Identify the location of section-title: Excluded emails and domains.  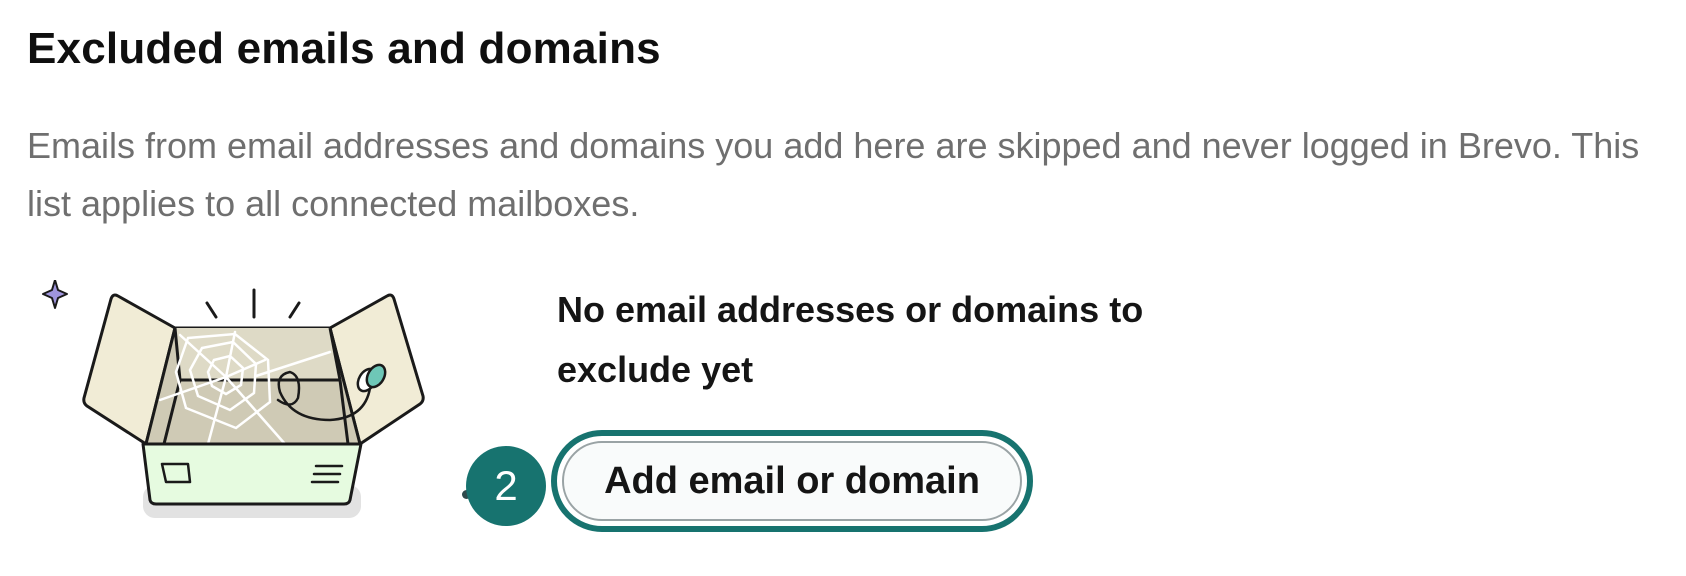
(344, 48).